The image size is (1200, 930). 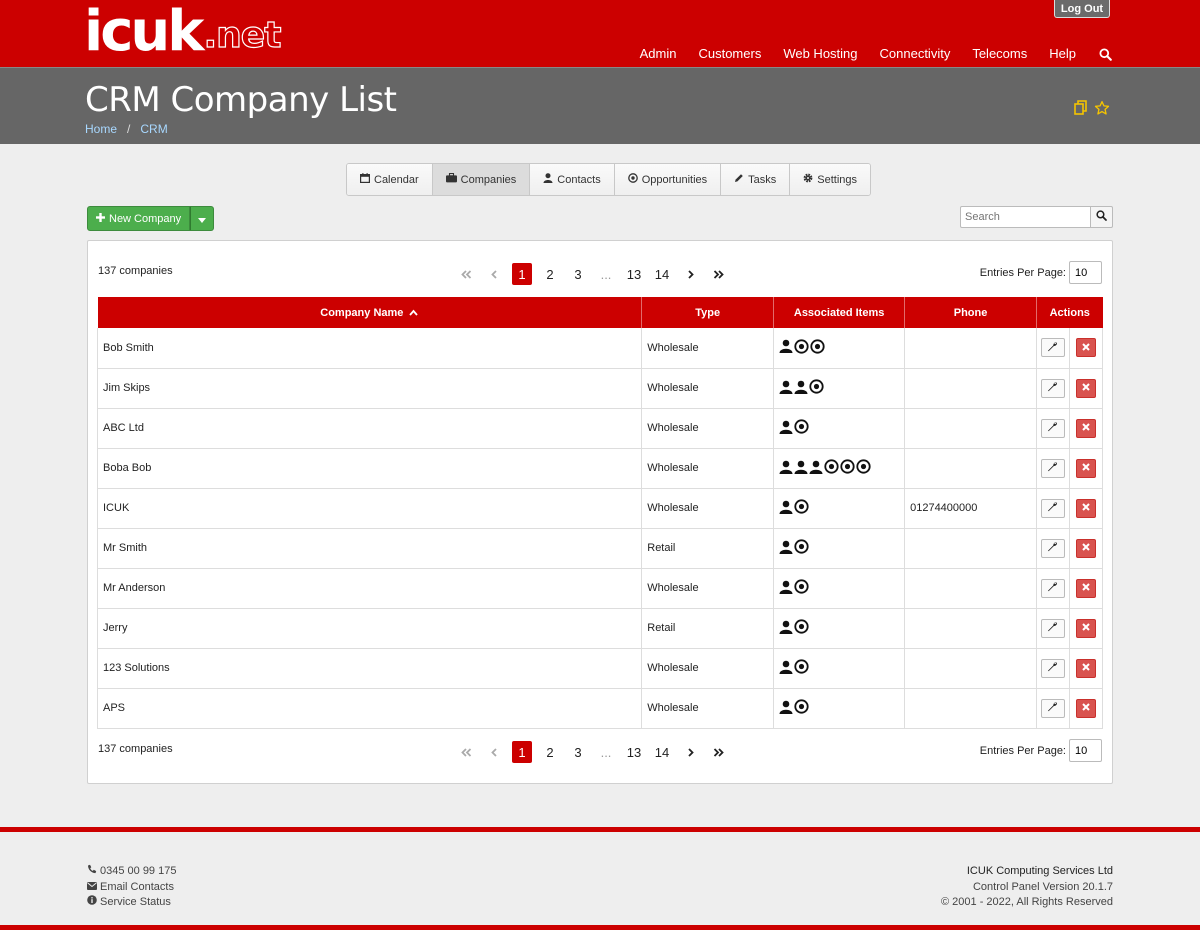 I want to click on search-button, so click(x=1102, y=217).